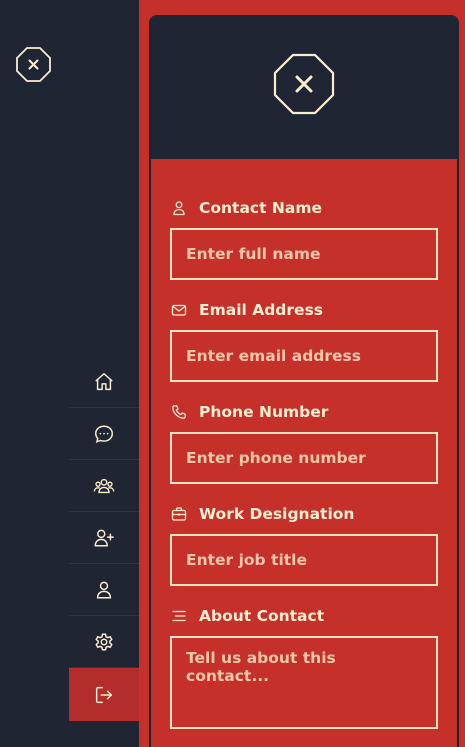  I want to click on contact-name-input: Enter full name, so click(304, 254).